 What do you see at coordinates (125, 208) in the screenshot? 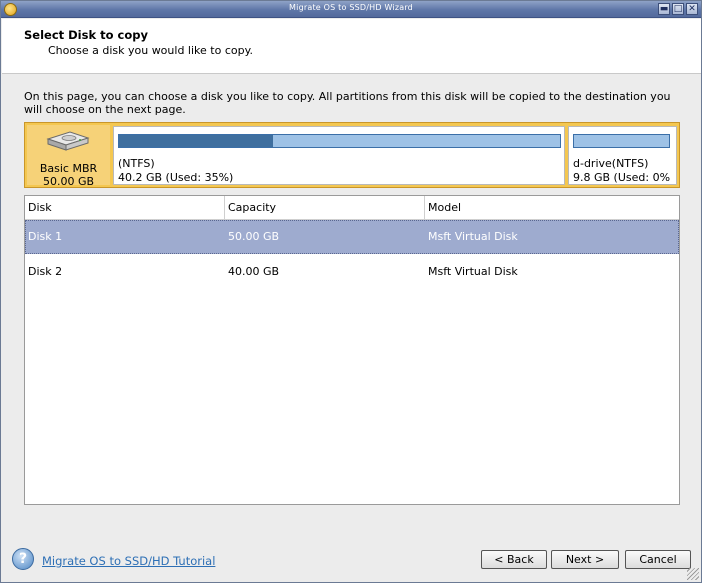
I see `column-header-disk: Disk` at bounding box center [125, 208].